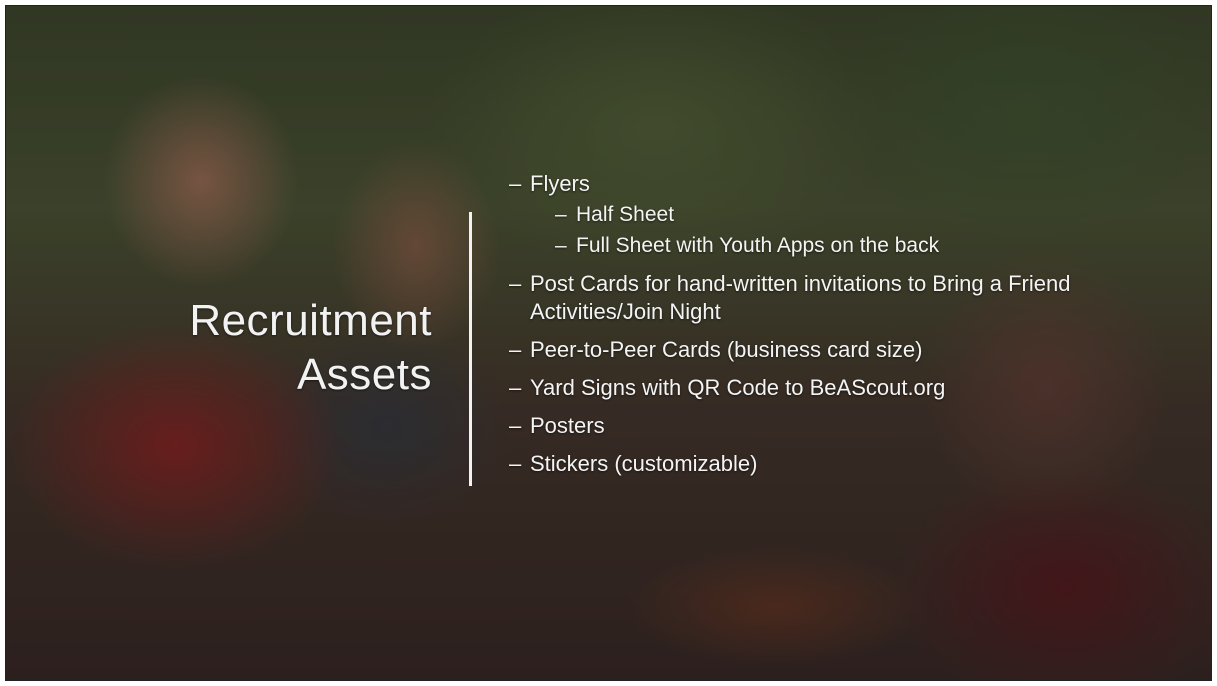 Image resolution: width=1217 pixels, height=686 pixels. What do you see at coordinates (819, 184) in the screenshot?
I see `list-item-flyers: Flyers` at bounding box center [819, 184].